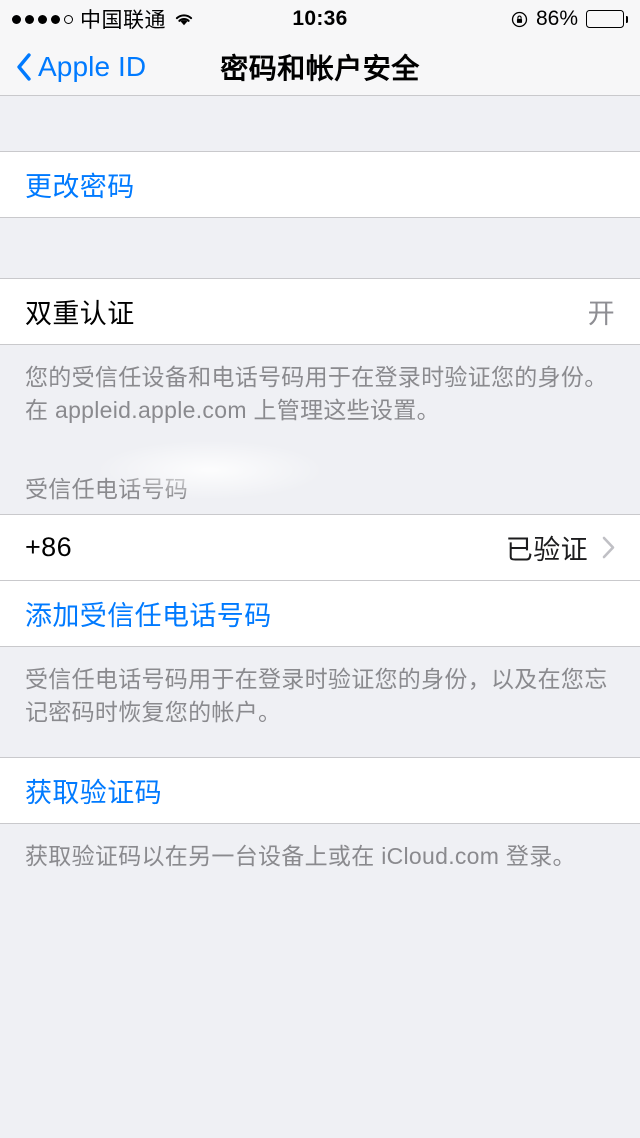  I want to click on two-factor-row: 双重认证 开, so click(320, 311).